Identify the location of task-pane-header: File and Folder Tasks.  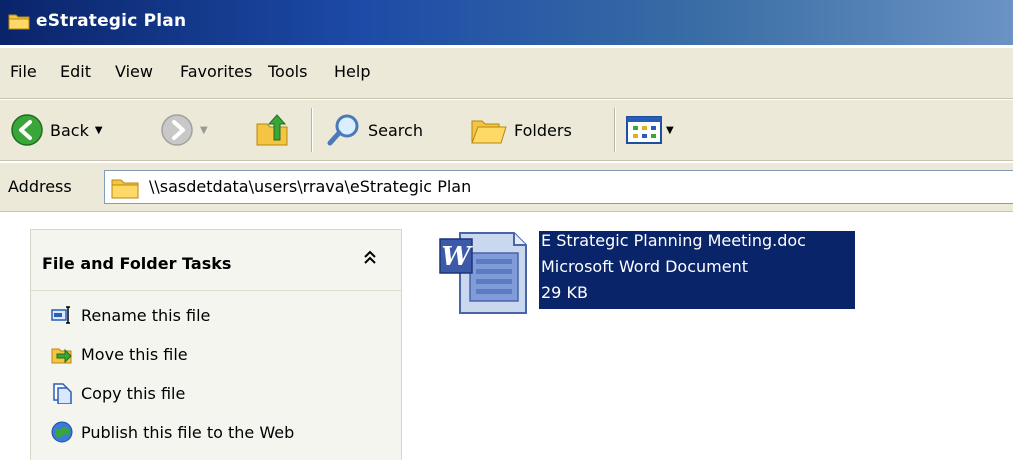
(216, 260).